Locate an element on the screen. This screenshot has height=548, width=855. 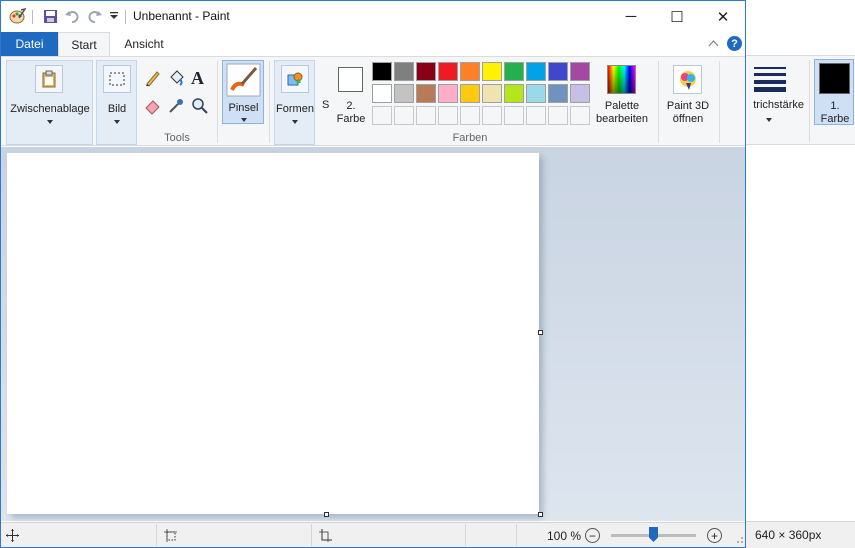
color-1-button: 1. Farbe is located at coordinates (834, 92).